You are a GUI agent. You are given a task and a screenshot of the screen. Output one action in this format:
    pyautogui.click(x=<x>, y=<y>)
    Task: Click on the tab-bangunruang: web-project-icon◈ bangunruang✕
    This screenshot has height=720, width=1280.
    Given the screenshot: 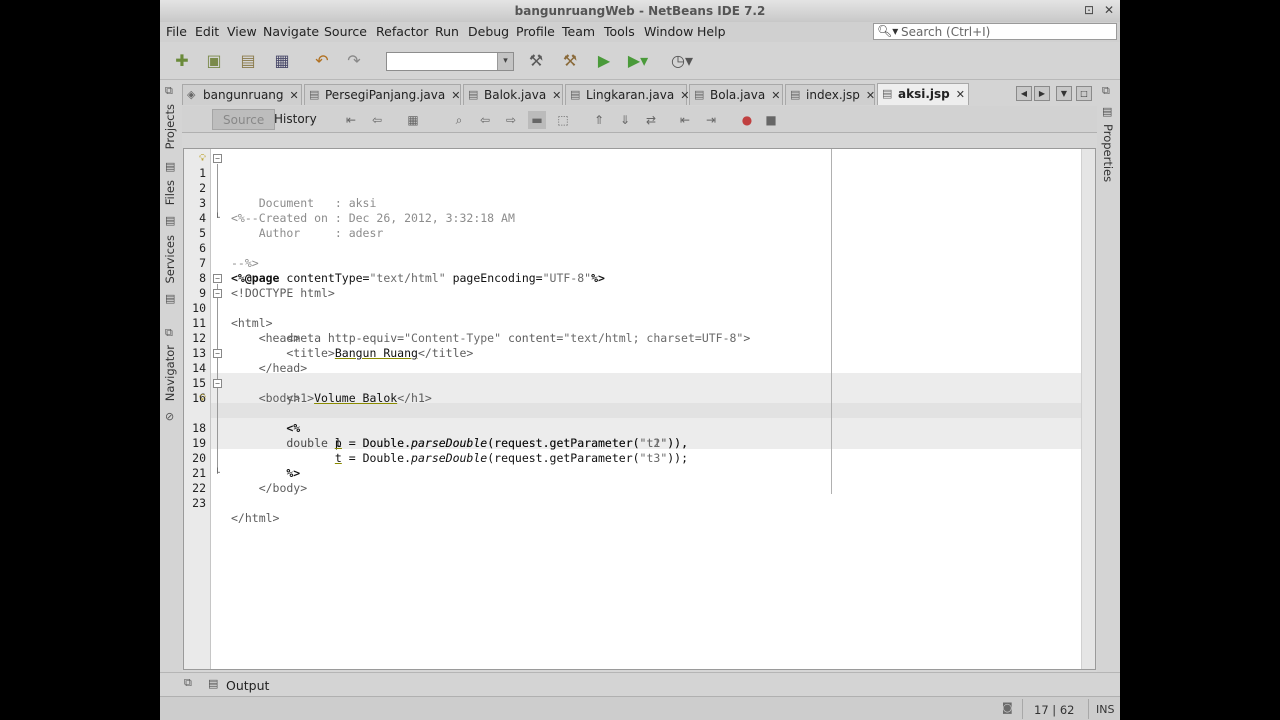 What is the action you would take?
    pyautogui.click(x=242, y=94)
    